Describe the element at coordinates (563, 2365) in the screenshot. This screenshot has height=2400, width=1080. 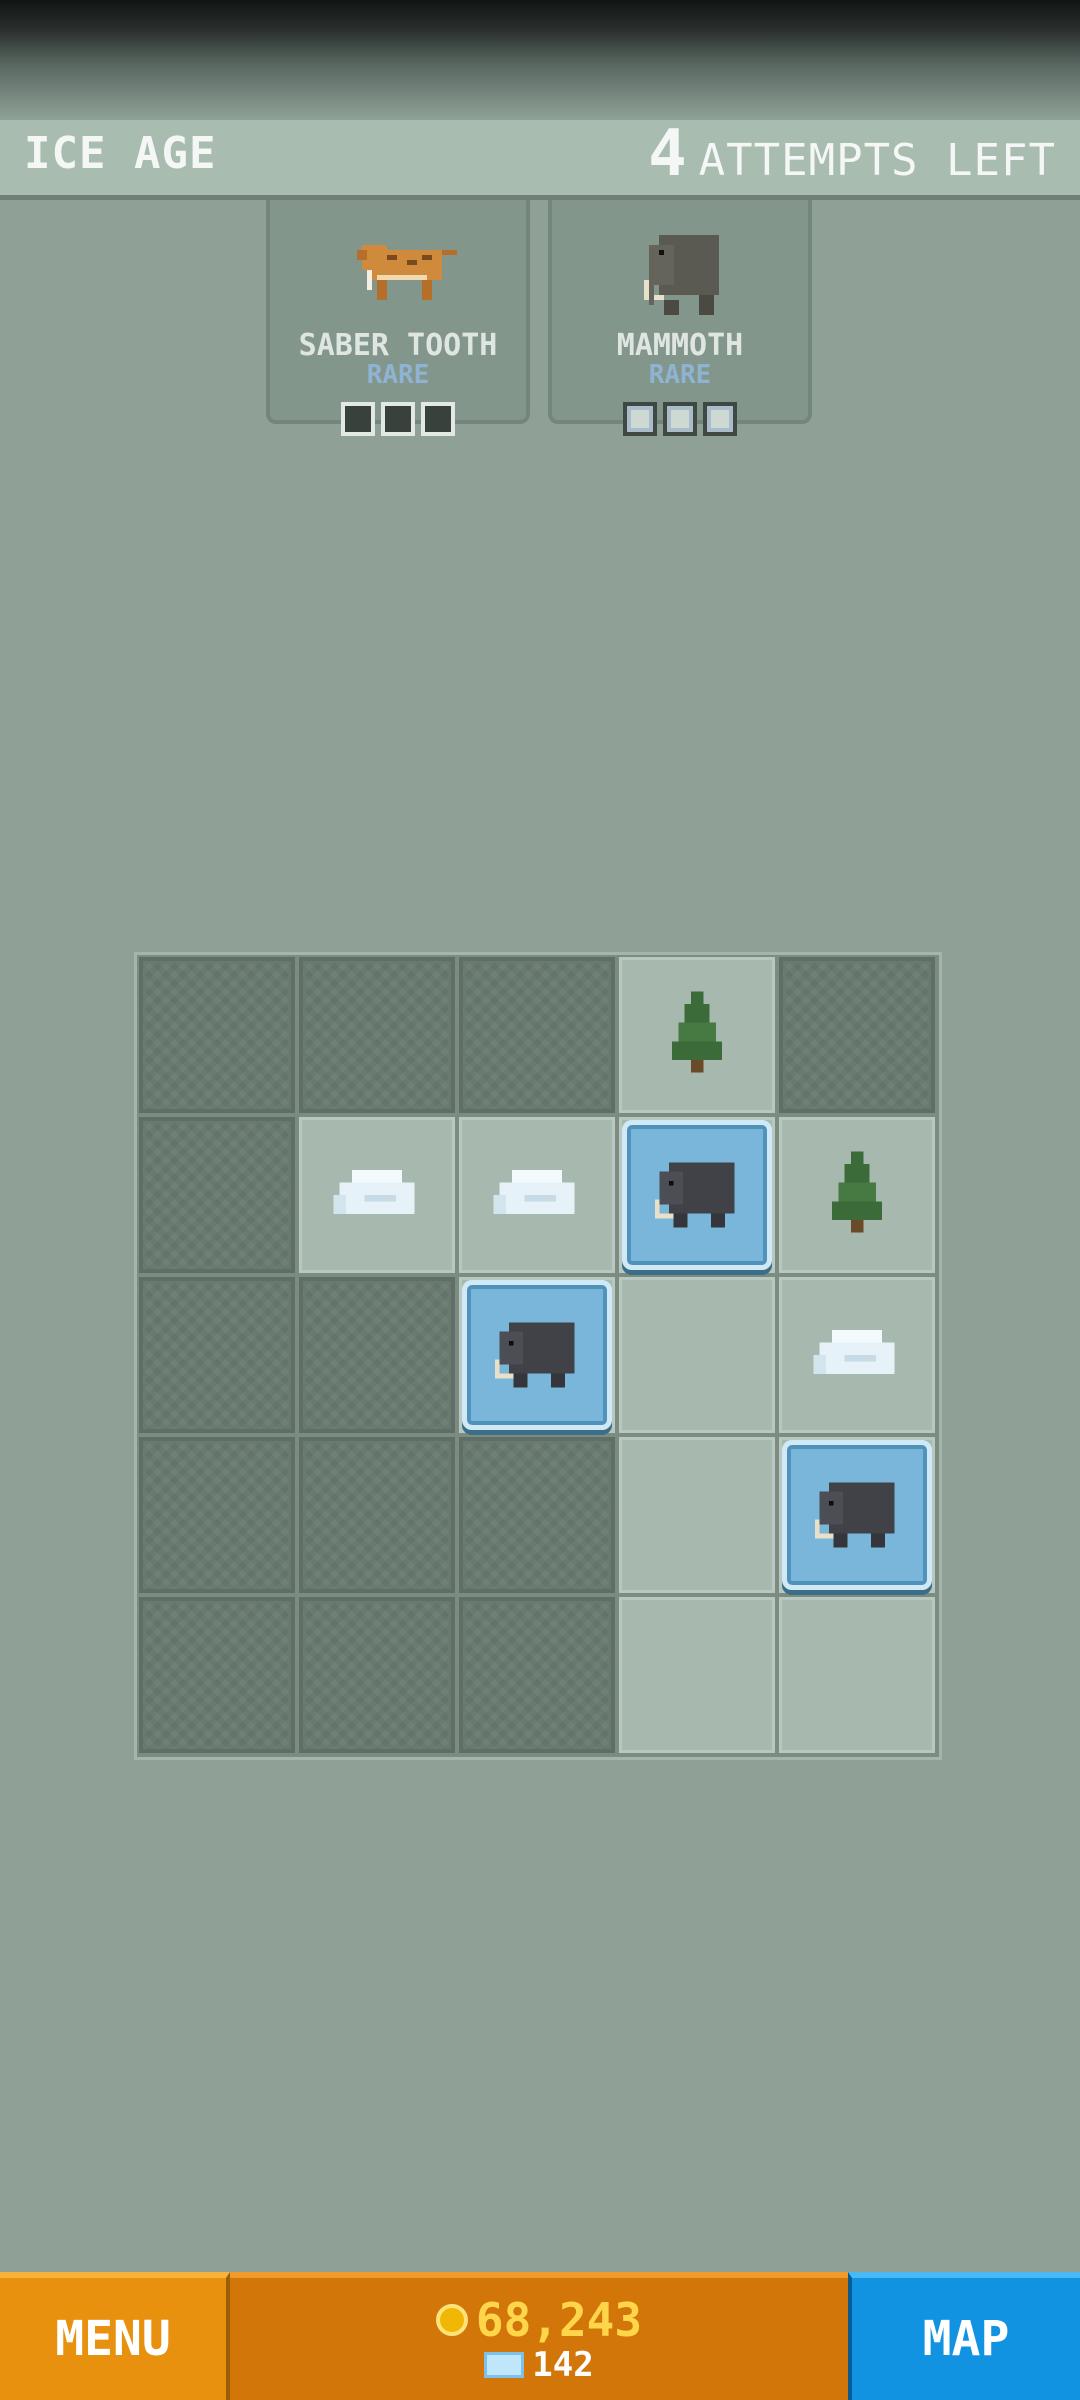
I see `gem-amount: 142` at that location.